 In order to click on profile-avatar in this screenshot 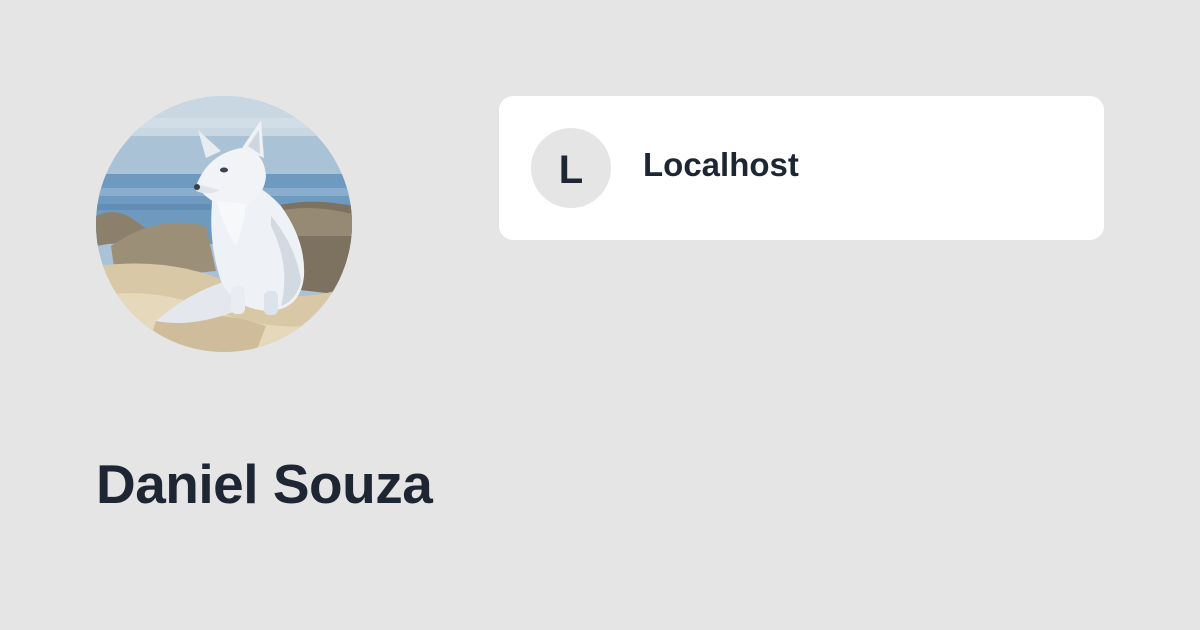, I will do `click(224, 224)`.